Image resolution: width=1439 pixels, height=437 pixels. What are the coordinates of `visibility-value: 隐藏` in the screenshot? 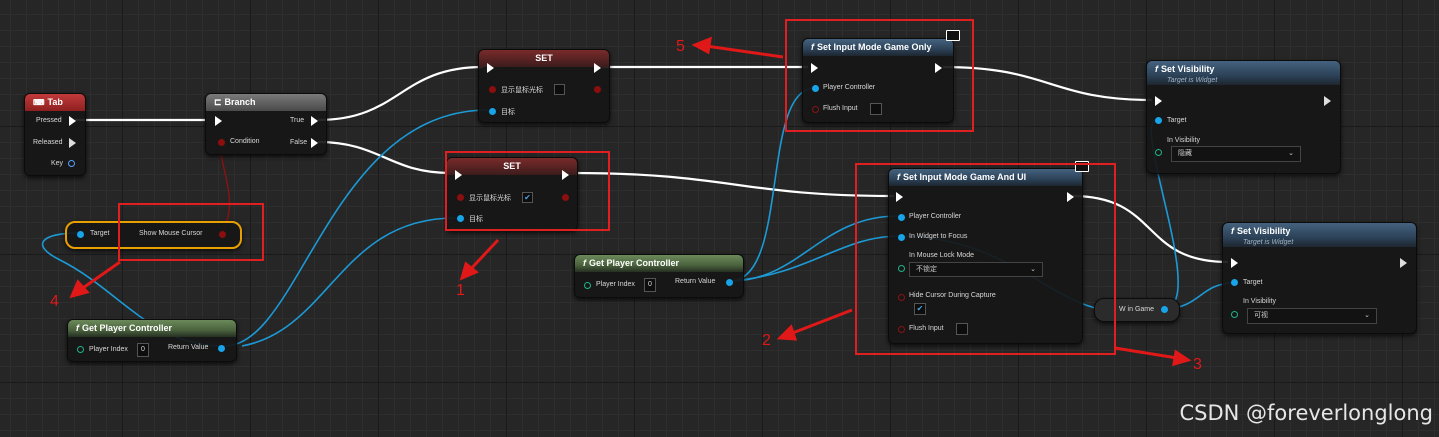 It's located at (1185, 153).